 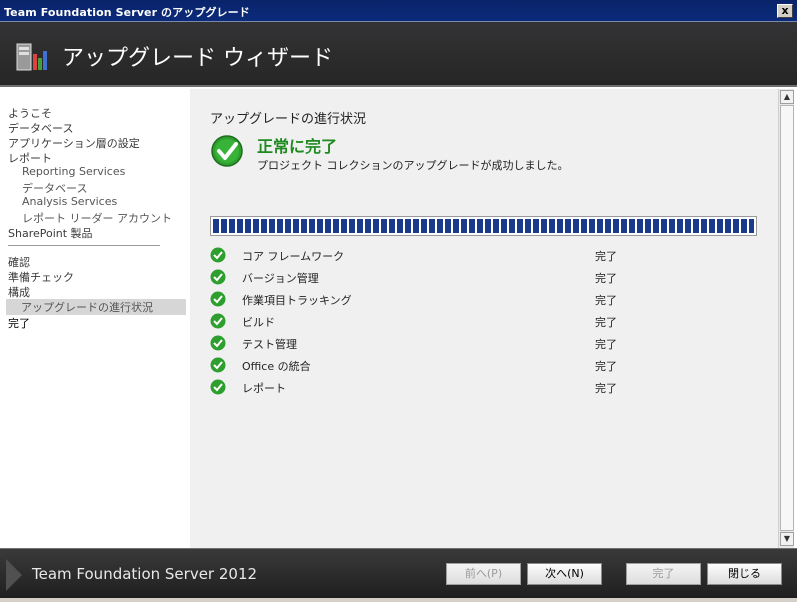 I want to click on scroll-thumb, so click(x=787, y=318).